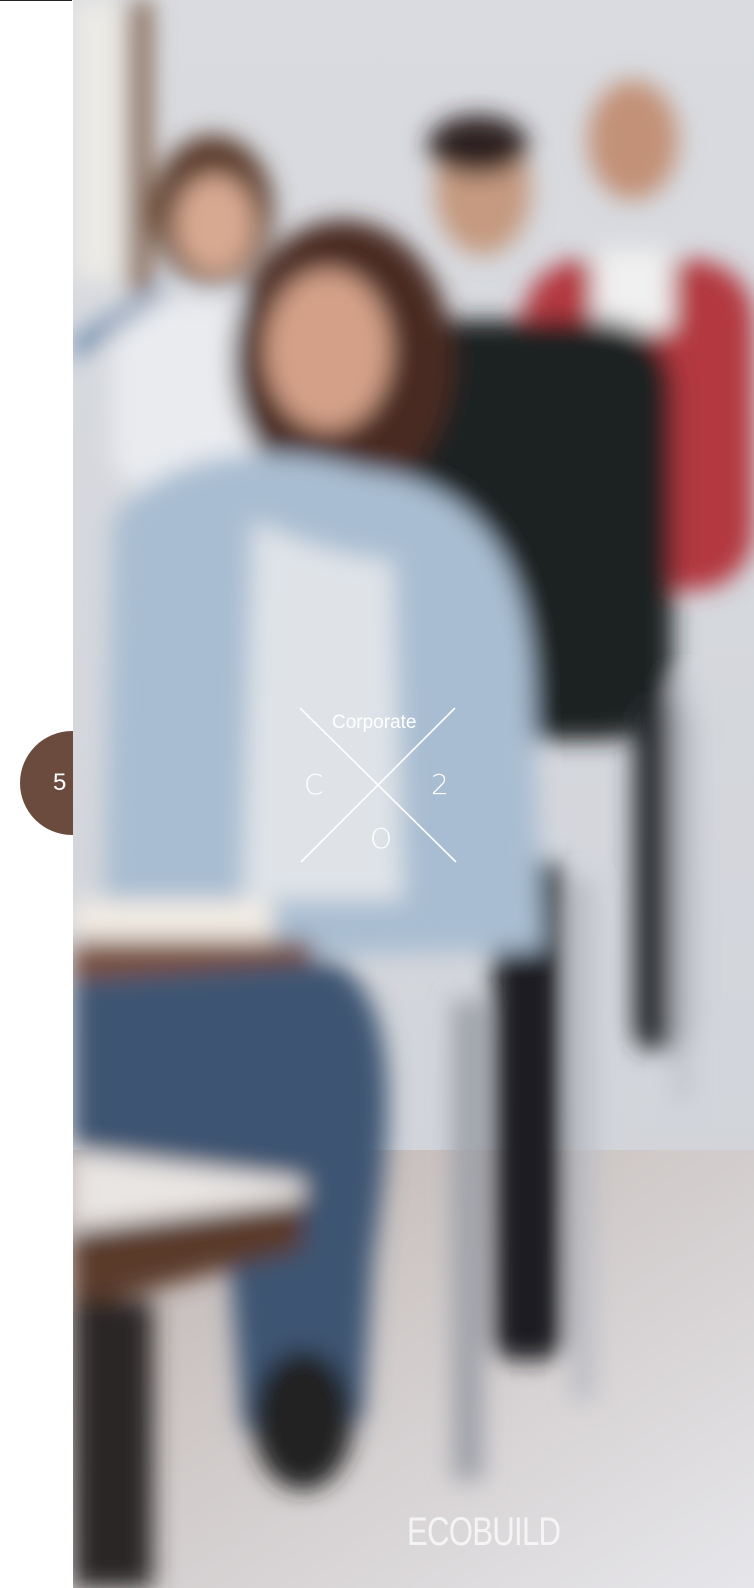  Describe the element at coordinates (440, 784) in the screenshot. I see `logo-letter-right: 2` at that location.